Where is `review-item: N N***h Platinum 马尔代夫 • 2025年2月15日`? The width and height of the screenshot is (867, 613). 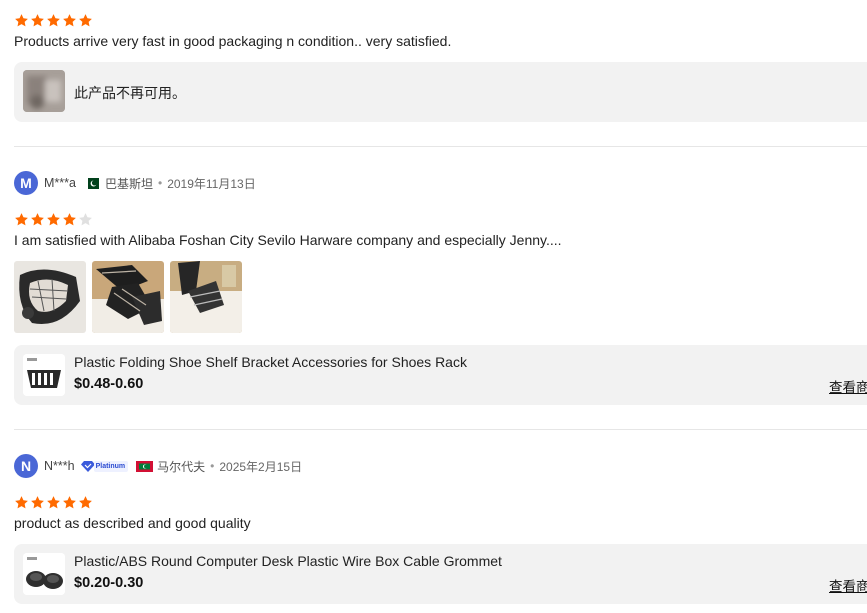 review-item: N N***h Platinum 马尔代夫 • 2025年2月15日 is located at coordinates (440, 466).